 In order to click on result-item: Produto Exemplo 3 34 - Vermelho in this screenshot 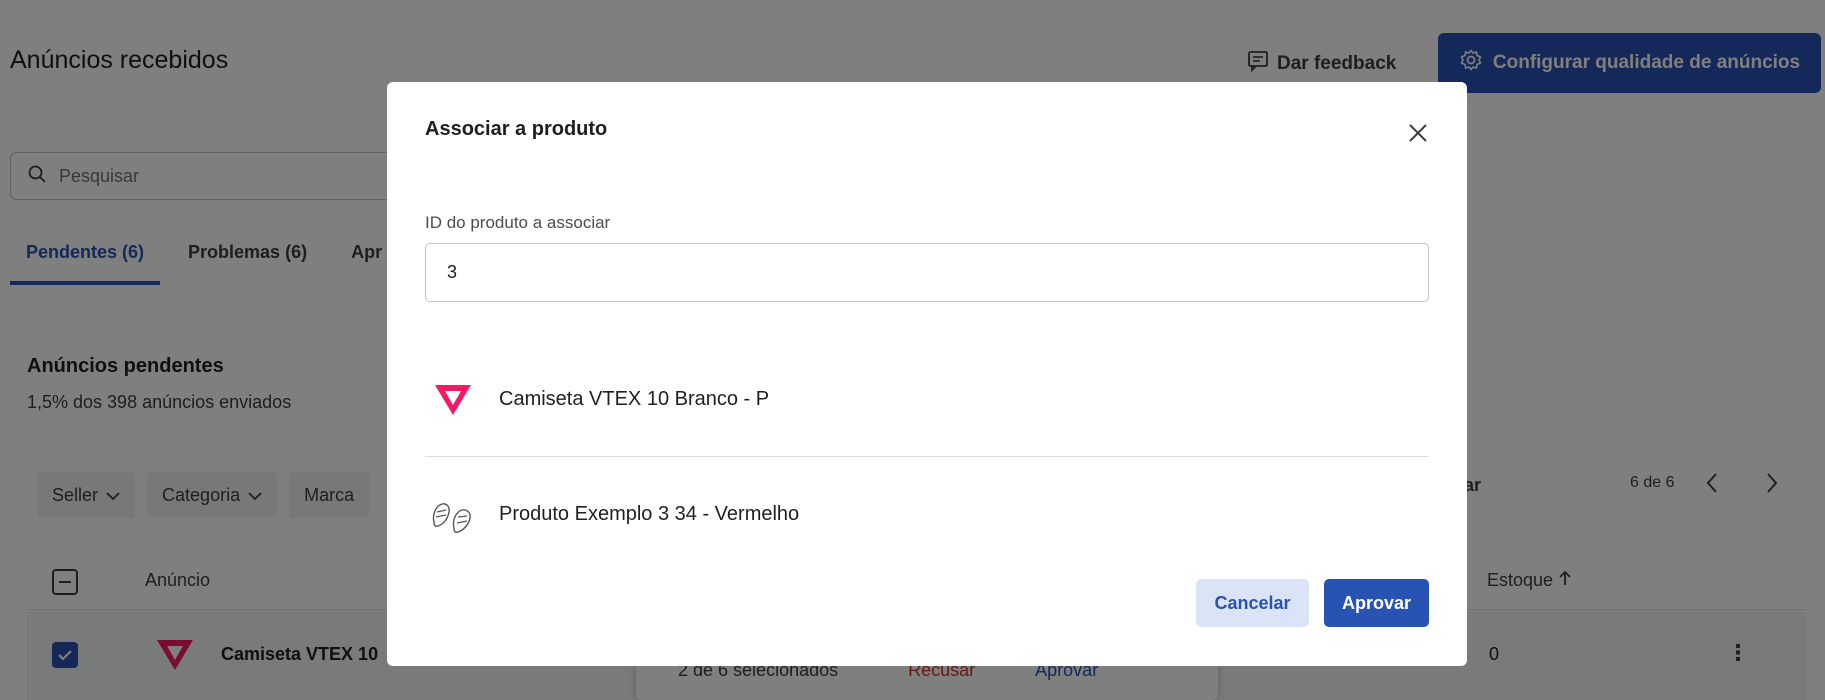, I will do `click(927, 514)`.